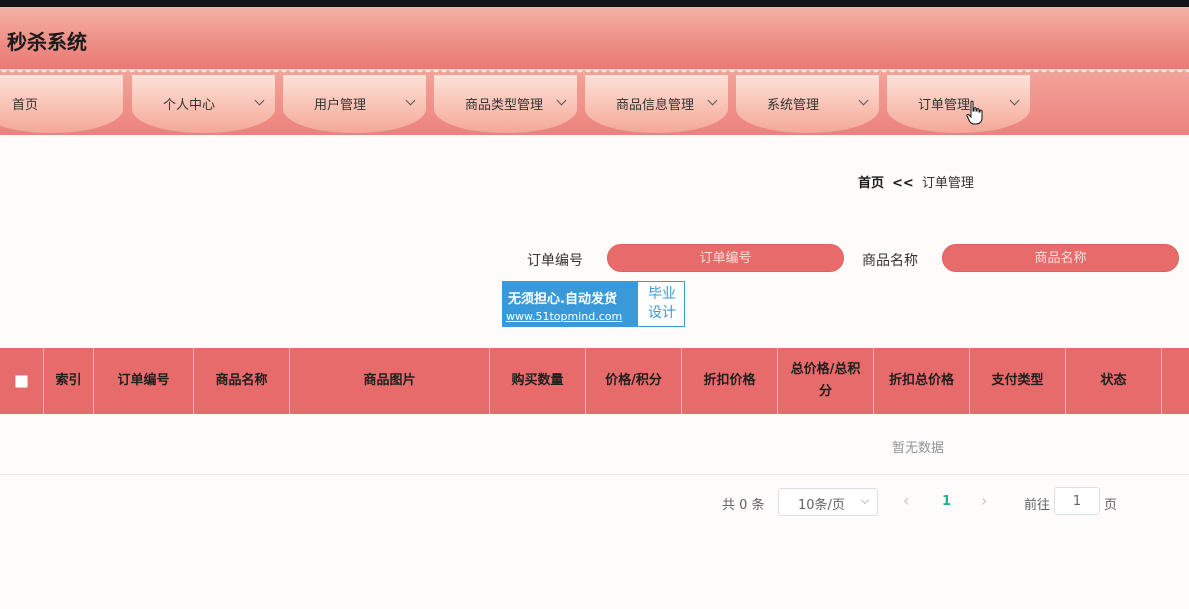 This screenshot has height=609, width=1189. What do you see at coordinates (61, 104) in the screenshot?
I see `nav-item-home: 首页` at bounding box center [61, 104].